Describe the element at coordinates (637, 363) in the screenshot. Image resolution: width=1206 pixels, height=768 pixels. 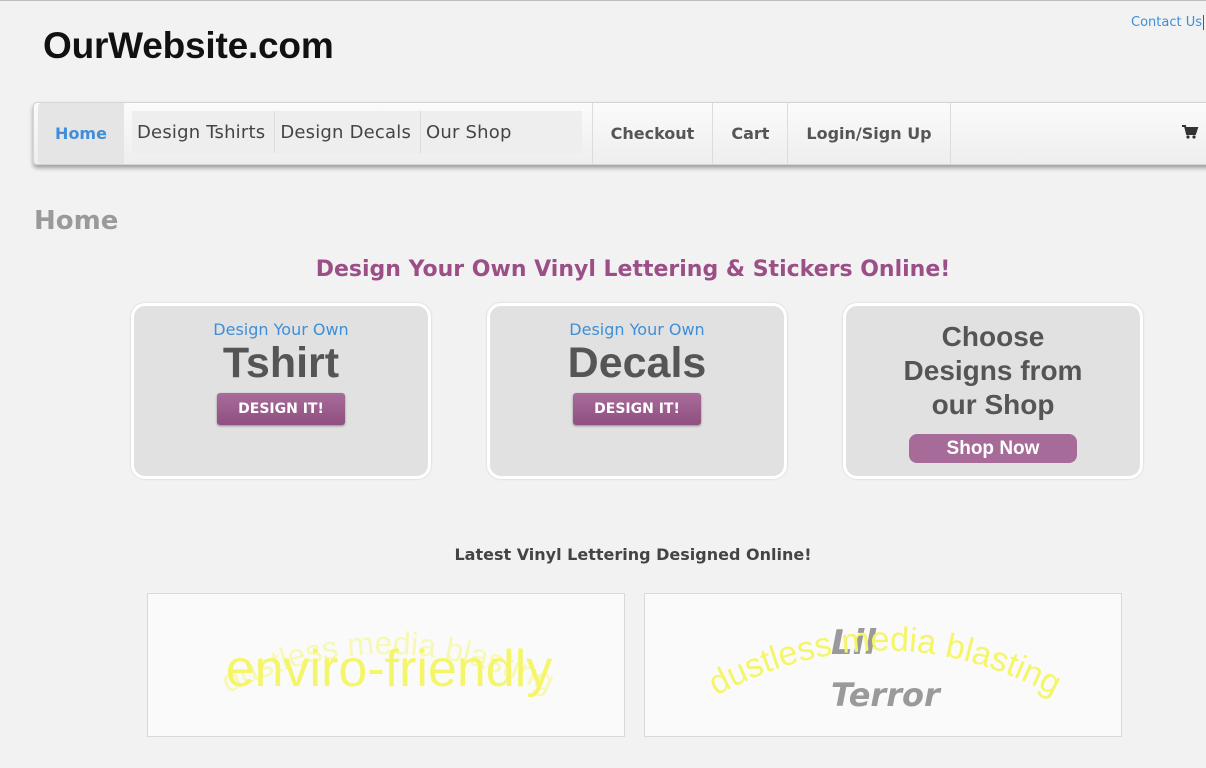
I see `card-title: Decals` at that location.